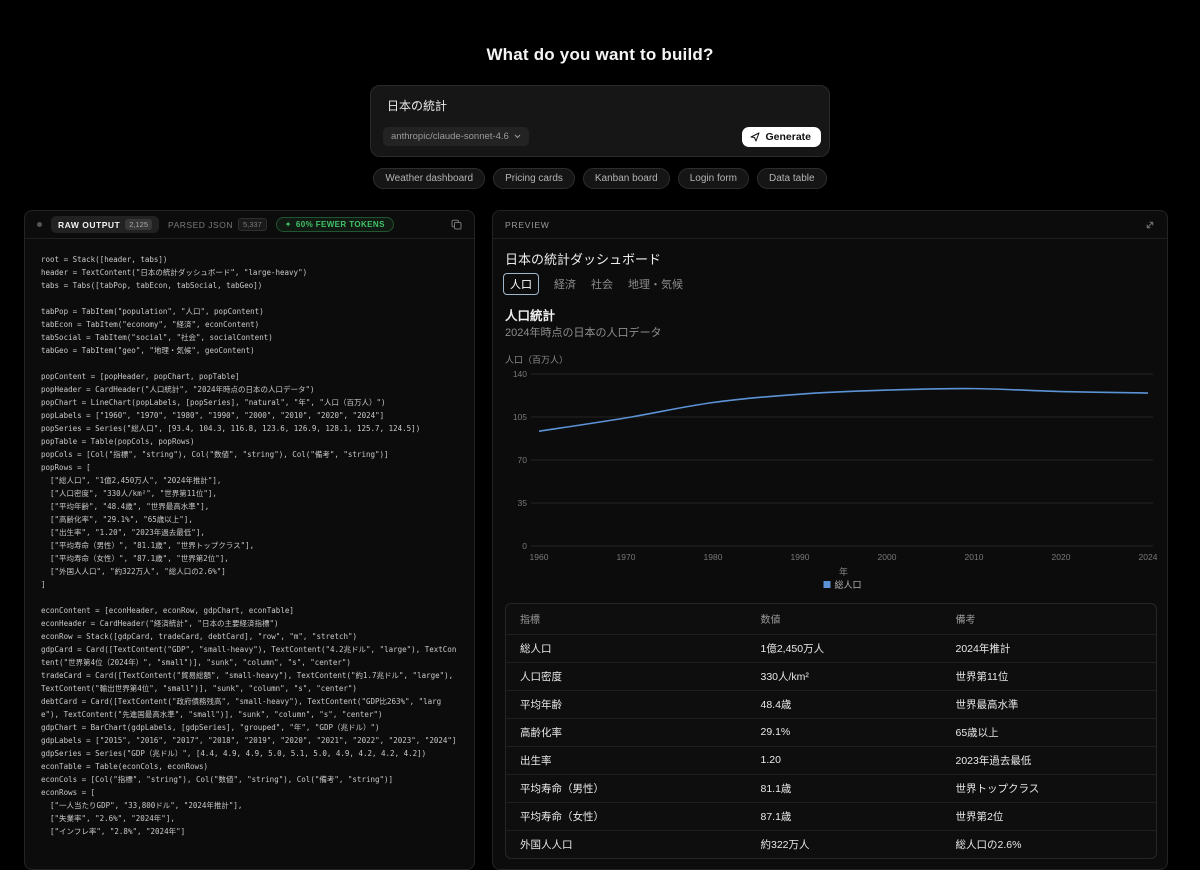 The width and height of the screenshot is (1200, 870). I want to click on svg-text: 2010, so click(974, 557).